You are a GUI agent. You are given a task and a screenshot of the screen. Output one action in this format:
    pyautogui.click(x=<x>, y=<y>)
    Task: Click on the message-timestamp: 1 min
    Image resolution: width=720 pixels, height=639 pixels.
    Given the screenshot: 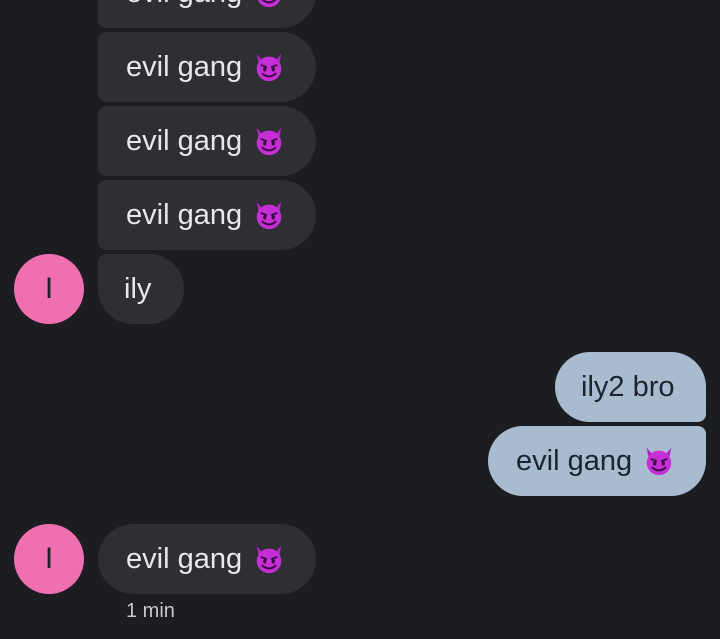 What is the action you would take?
    pyautogui.click(x=150, y=611)
    